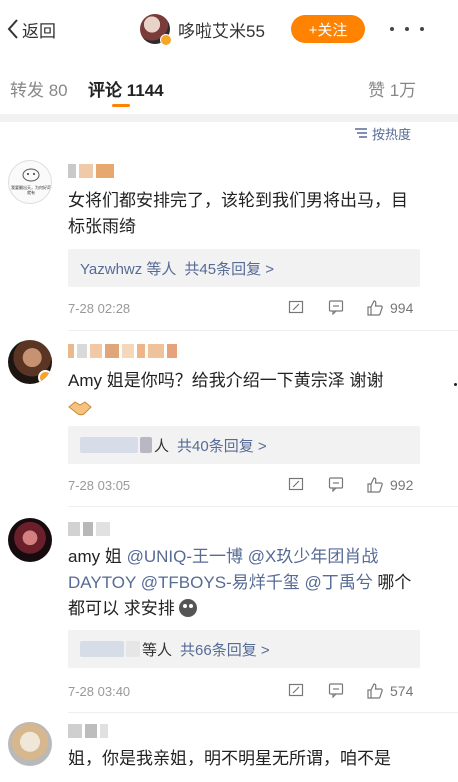 This screenshot has width=458, height=782. Describe the element at coordinates (220, 582) in the screenshot. I see `mention-link: @TFBOYS-易烊千玺` at that location.